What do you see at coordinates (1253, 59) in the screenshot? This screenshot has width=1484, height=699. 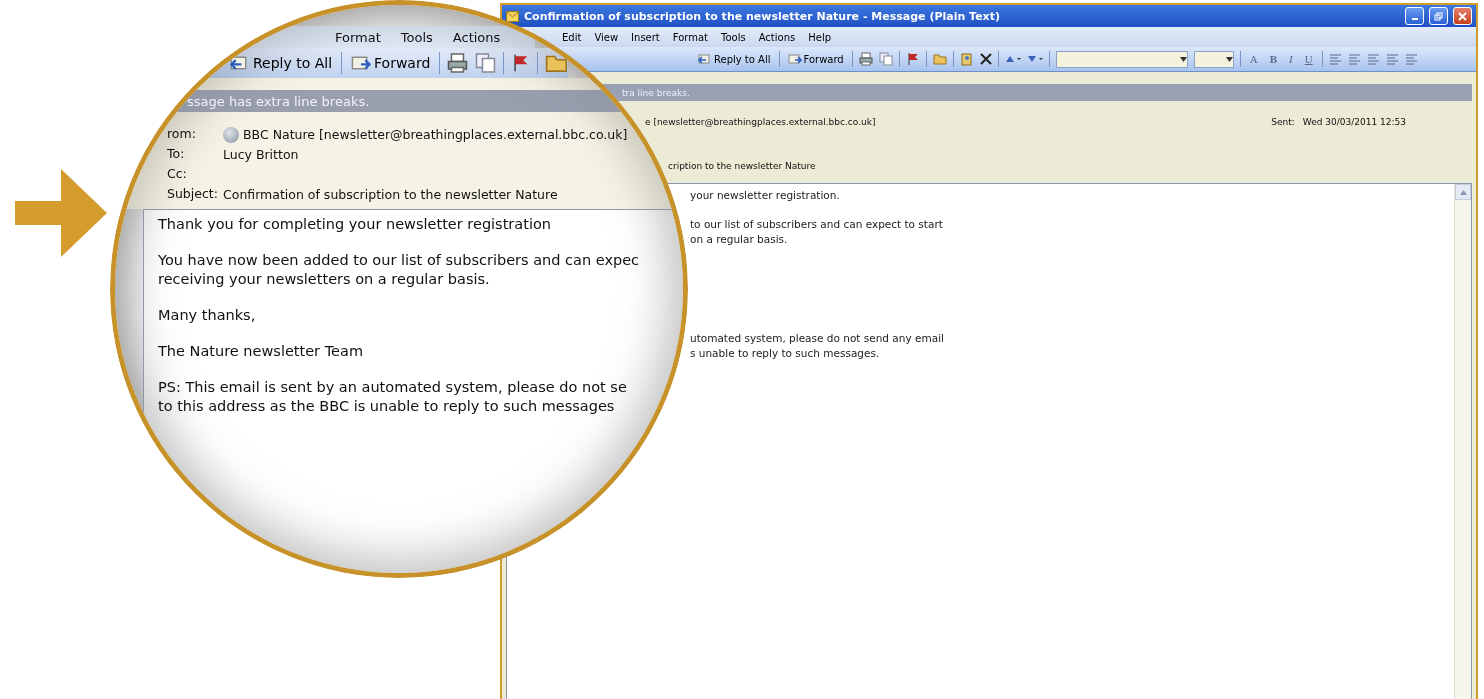 I see `format-button: A` at bounding box center [1253, 59].